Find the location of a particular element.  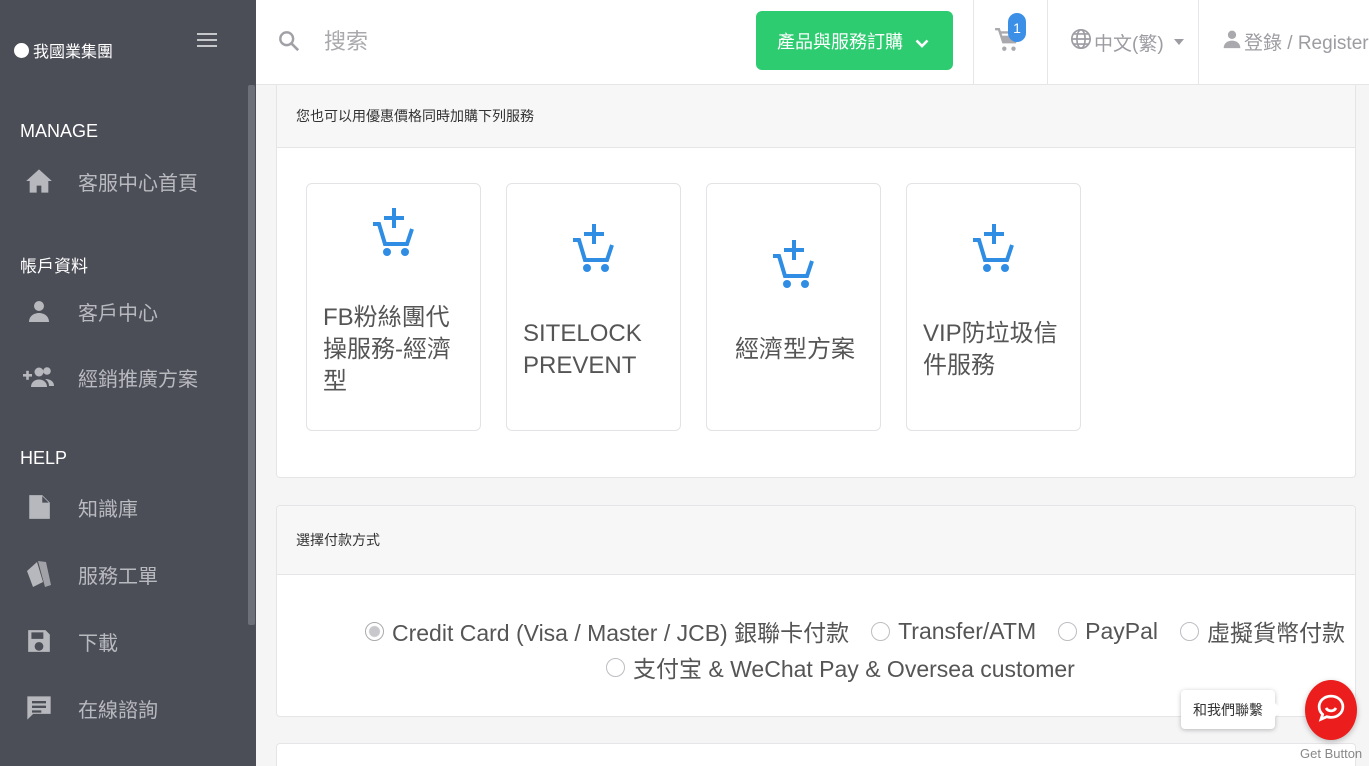

top-header: 產品與服務訂購 1 中文(繁) 登錄 / Register is located at coordinates (812, 42).